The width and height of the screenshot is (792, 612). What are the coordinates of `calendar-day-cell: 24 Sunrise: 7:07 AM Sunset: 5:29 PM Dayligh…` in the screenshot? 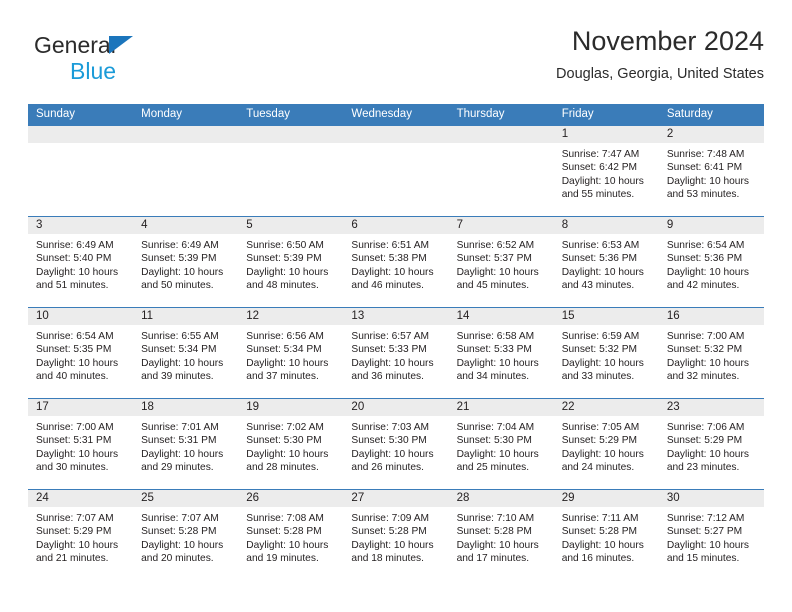 It's located at (81, 534).